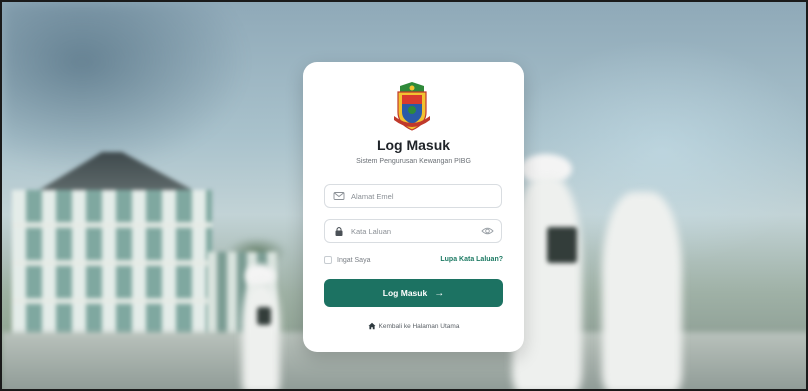 The image size is (808, 391). Describe the element at coordinates (405, 293) in the screenshot. I see `login-button-label: Log Masuk` at that location.